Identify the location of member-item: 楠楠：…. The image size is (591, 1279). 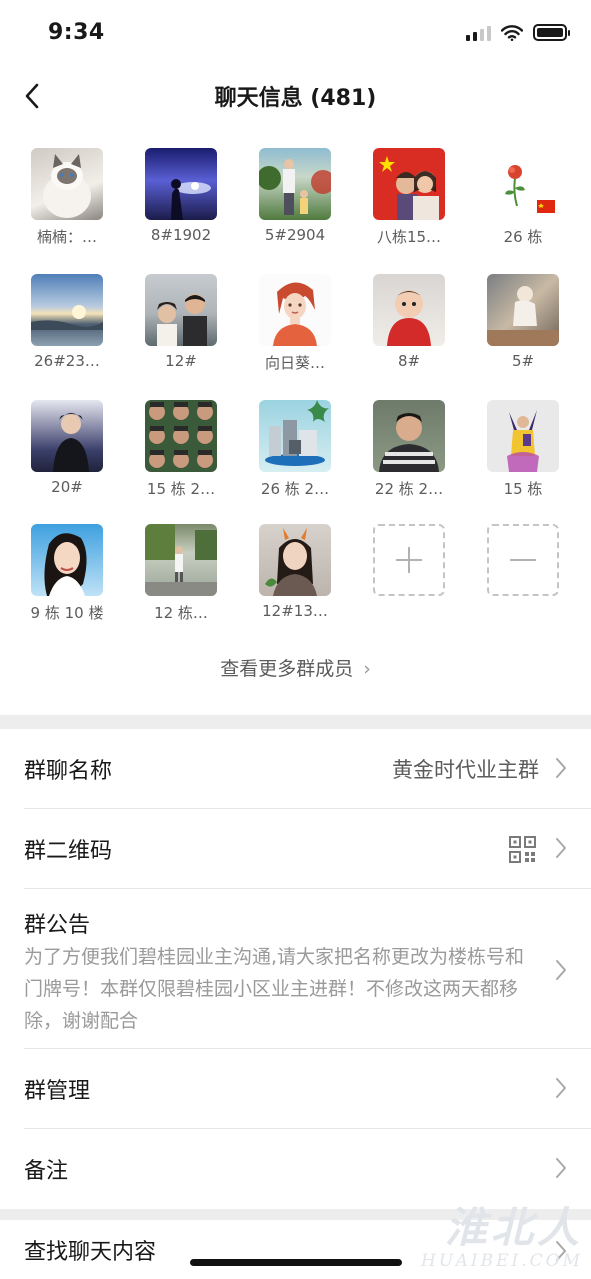
(67, 197).